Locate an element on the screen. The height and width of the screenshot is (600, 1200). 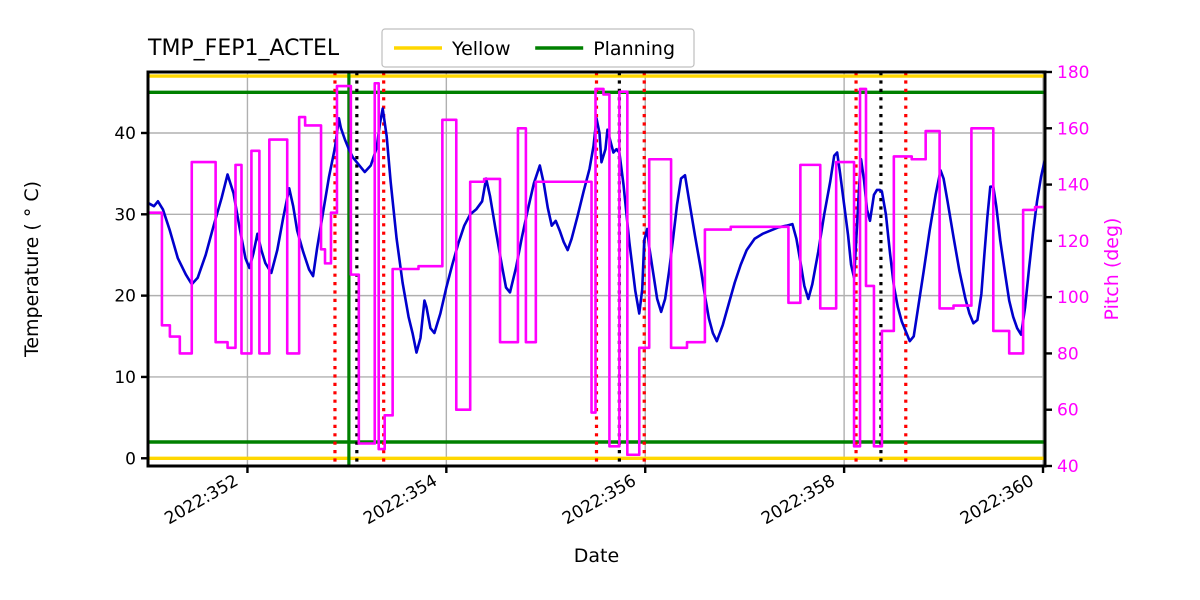
legend: Yellow Planning is located at coordinates (538, 48).